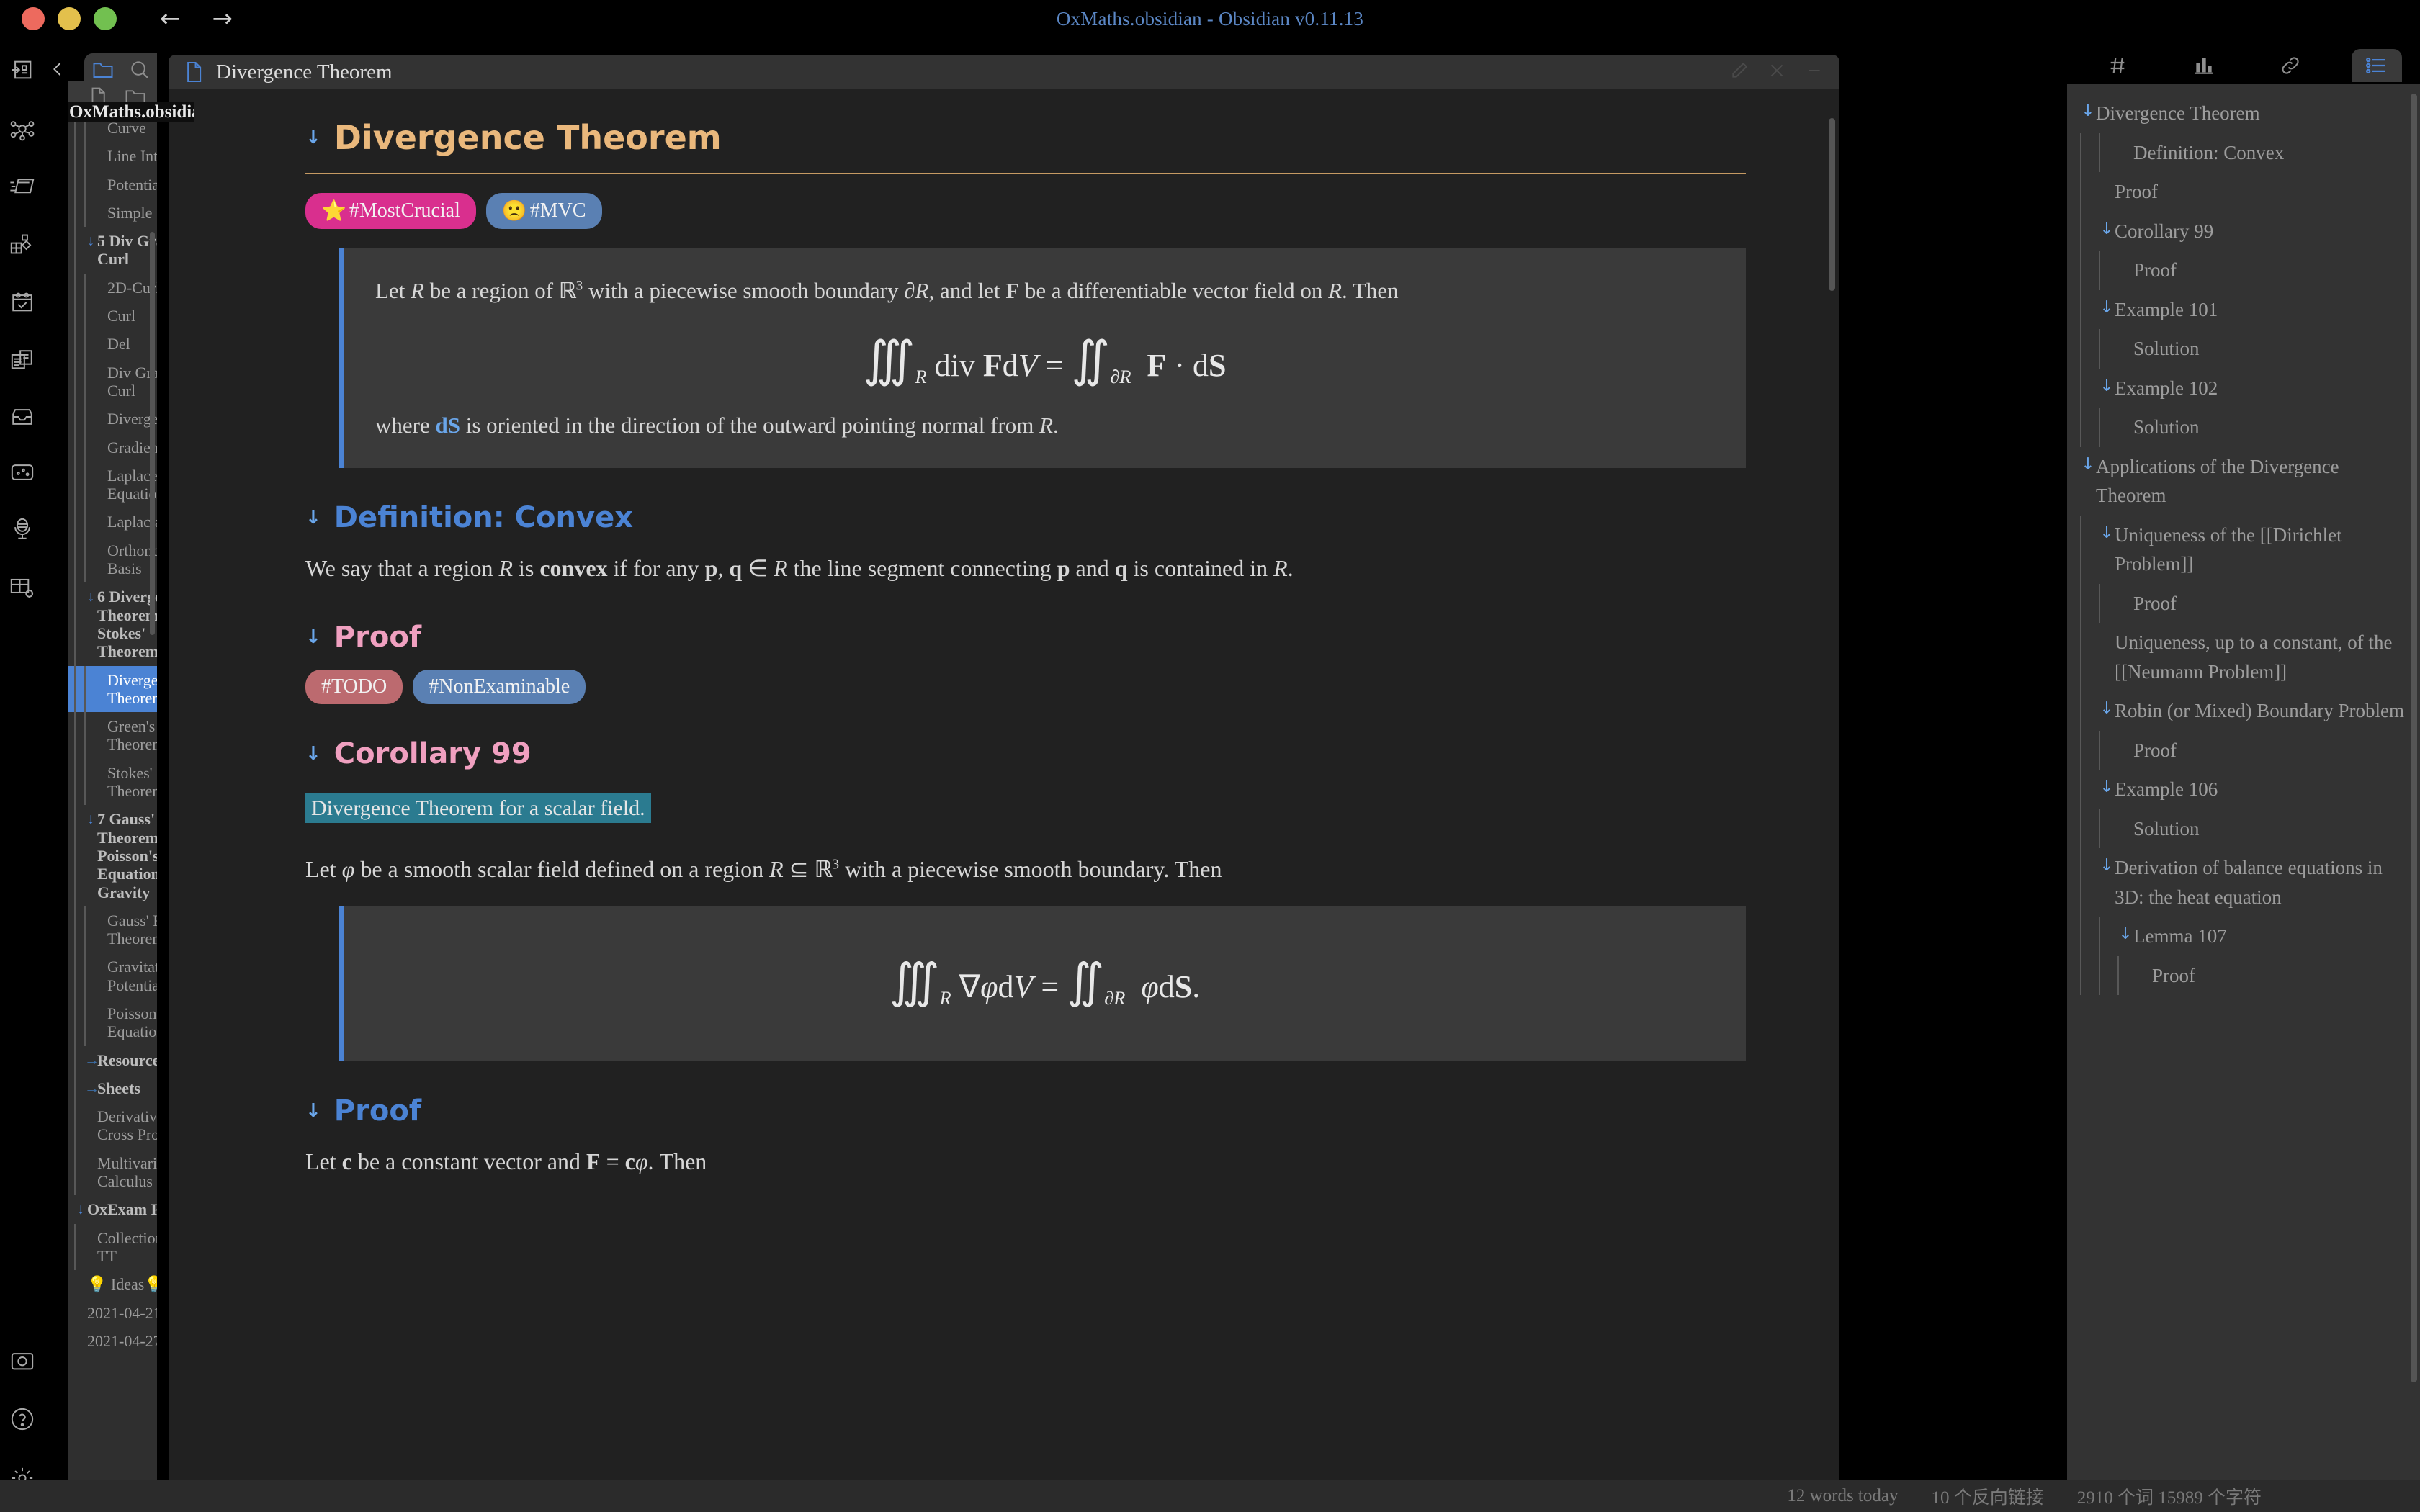 This screenshot has width=2420, height=1512. I want to click on collapse-sidebar-icon, so click(58, 69).